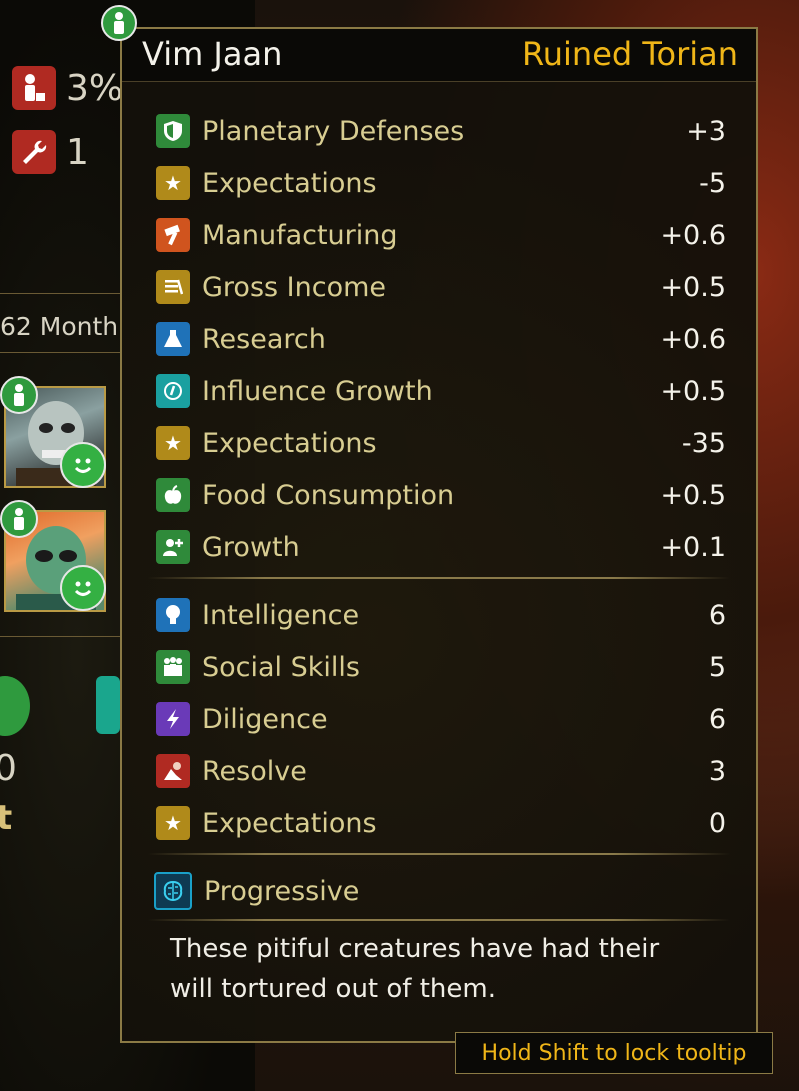 The image size is (799, 1091). Describe the element at coordinates (173, 547) in the screenshot. I see `growth-icon` at that location.